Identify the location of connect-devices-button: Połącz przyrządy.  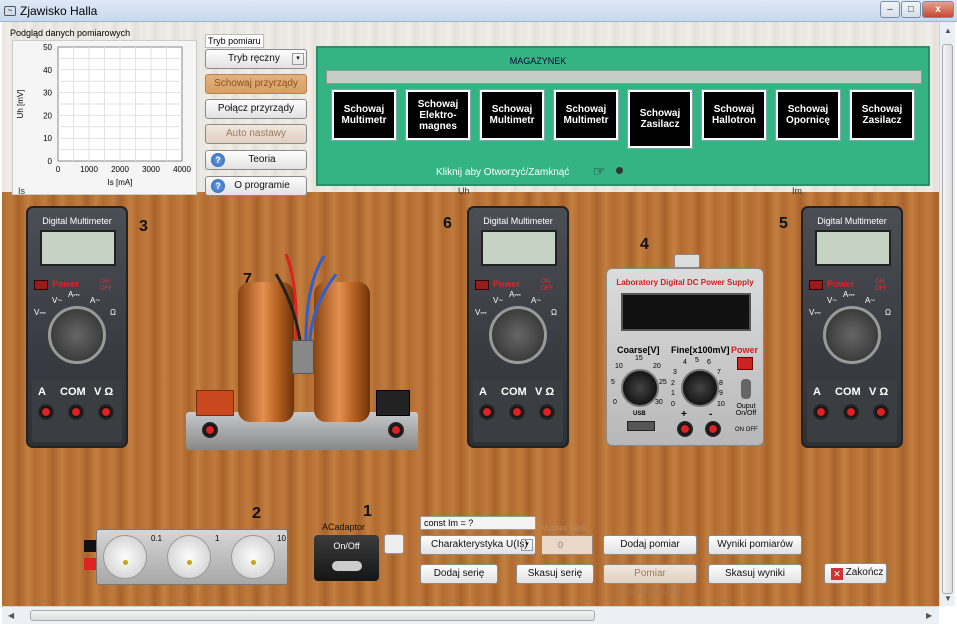
(256, 109).